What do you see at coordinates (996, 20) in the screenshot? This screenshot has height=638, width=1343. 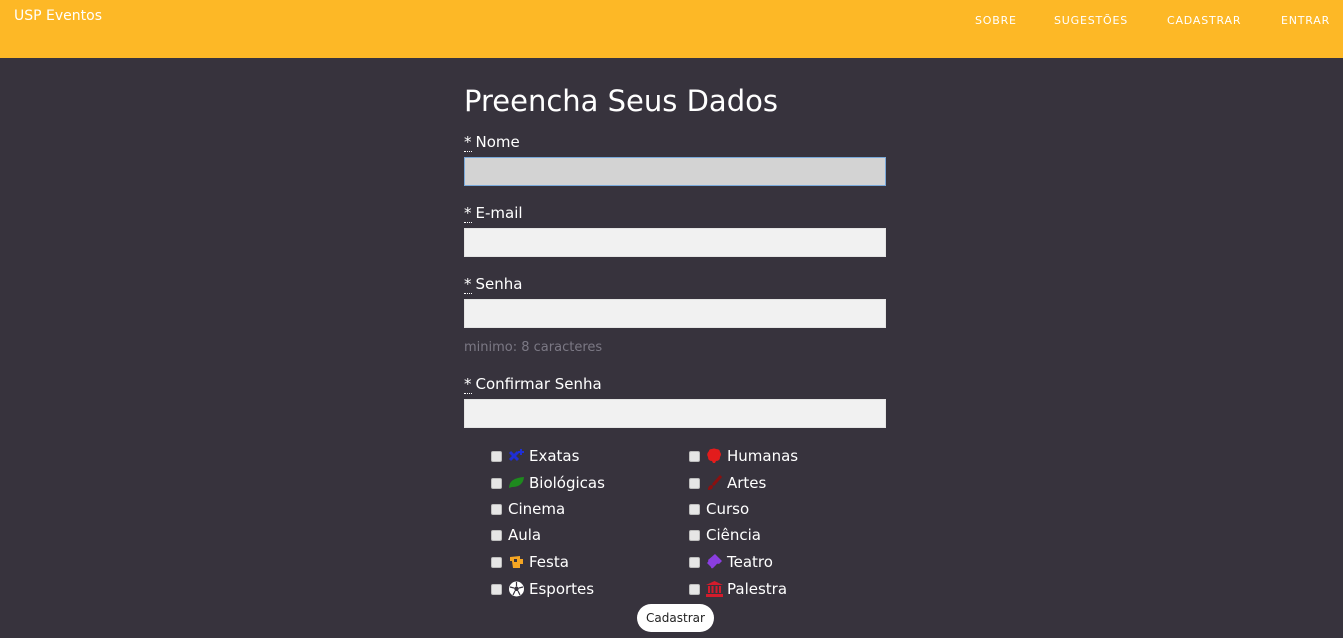 I see `nav-sobre: SOBRE` at bounding box center [996, 20].